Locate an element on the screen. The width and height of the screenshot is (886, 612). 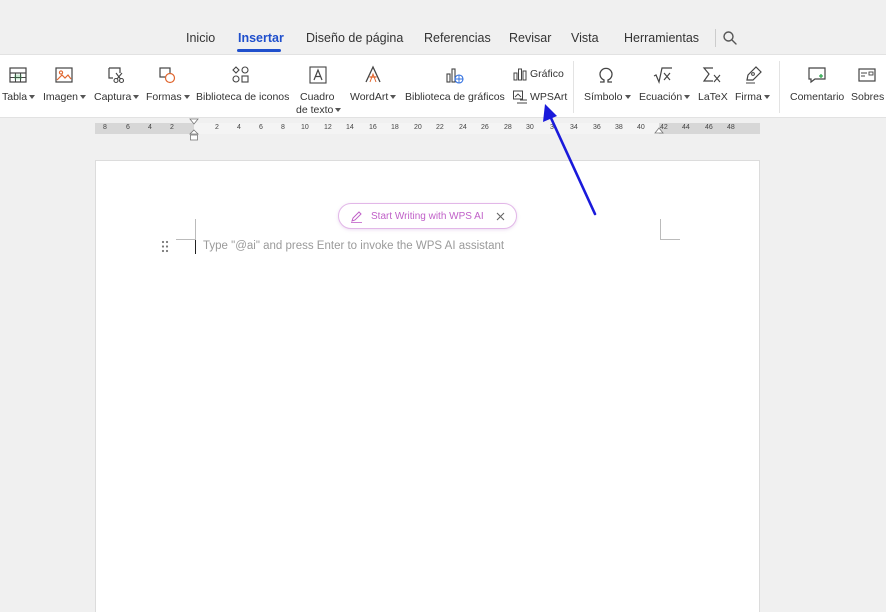
text-box-icon is located at coordinates (318, 75).